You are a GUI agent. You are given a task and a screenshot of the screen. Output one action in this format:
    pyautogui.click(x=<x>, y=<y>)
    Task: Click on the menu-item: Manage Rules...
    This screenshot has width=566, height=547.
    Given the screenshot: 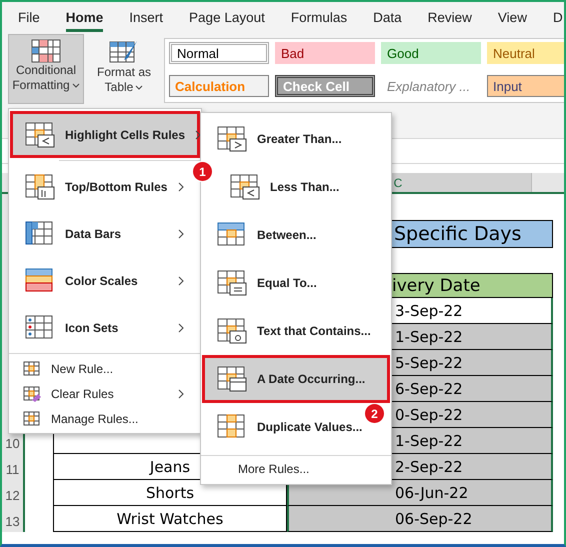 What is the action you would take?
    pyautogui.click(x=101, y=418)
    